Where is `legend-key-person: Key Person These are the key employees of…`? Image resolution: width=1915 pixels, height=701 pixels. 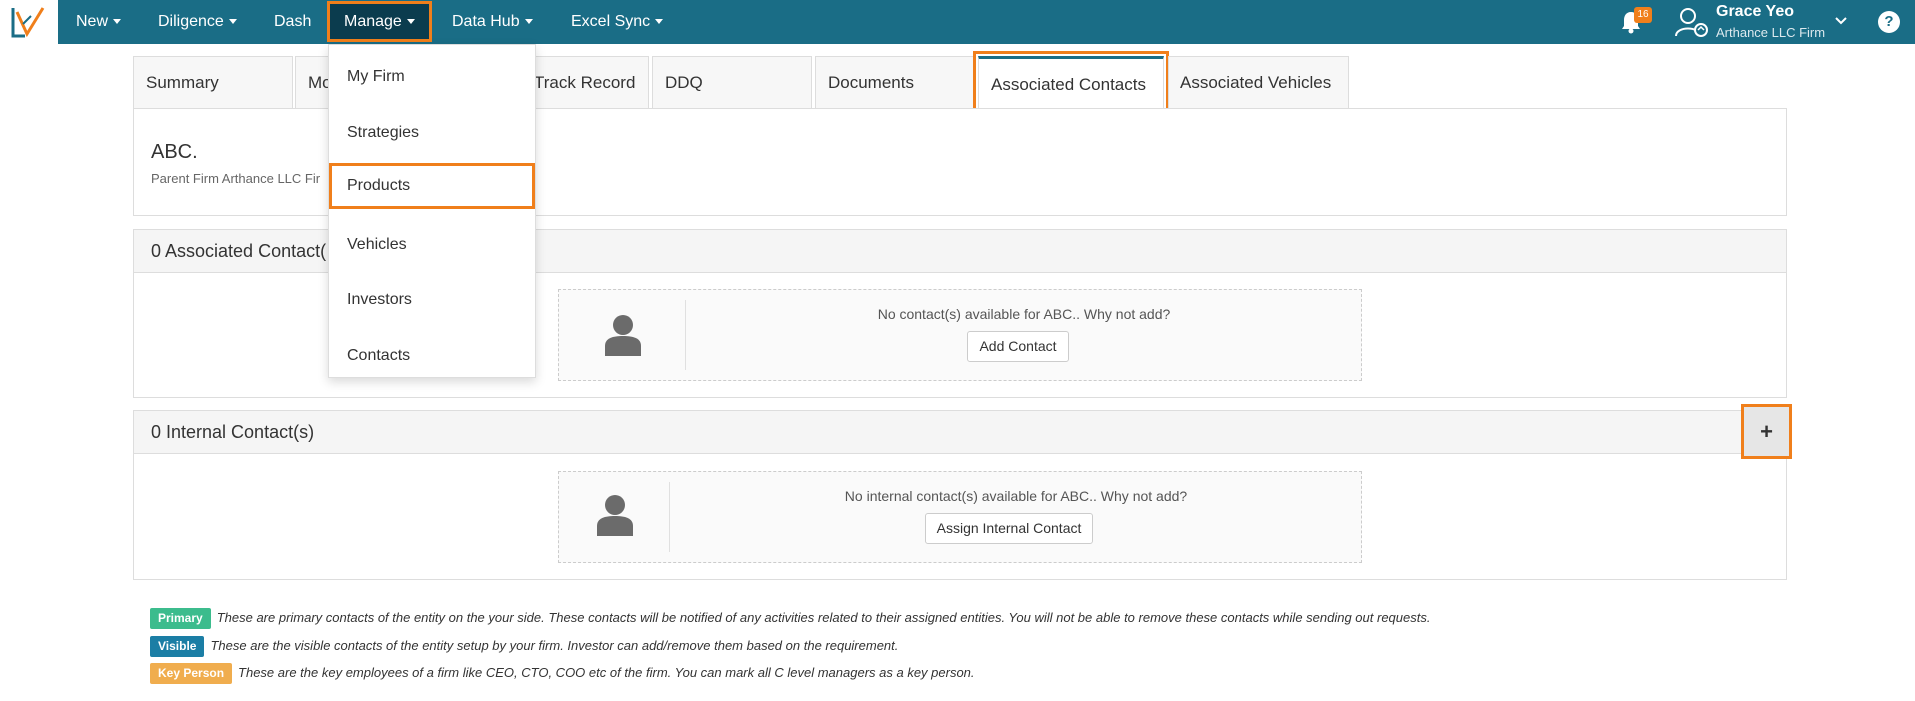
legend-key-person: Key Person These are the key employees of… is located at coordinates (562, 673).